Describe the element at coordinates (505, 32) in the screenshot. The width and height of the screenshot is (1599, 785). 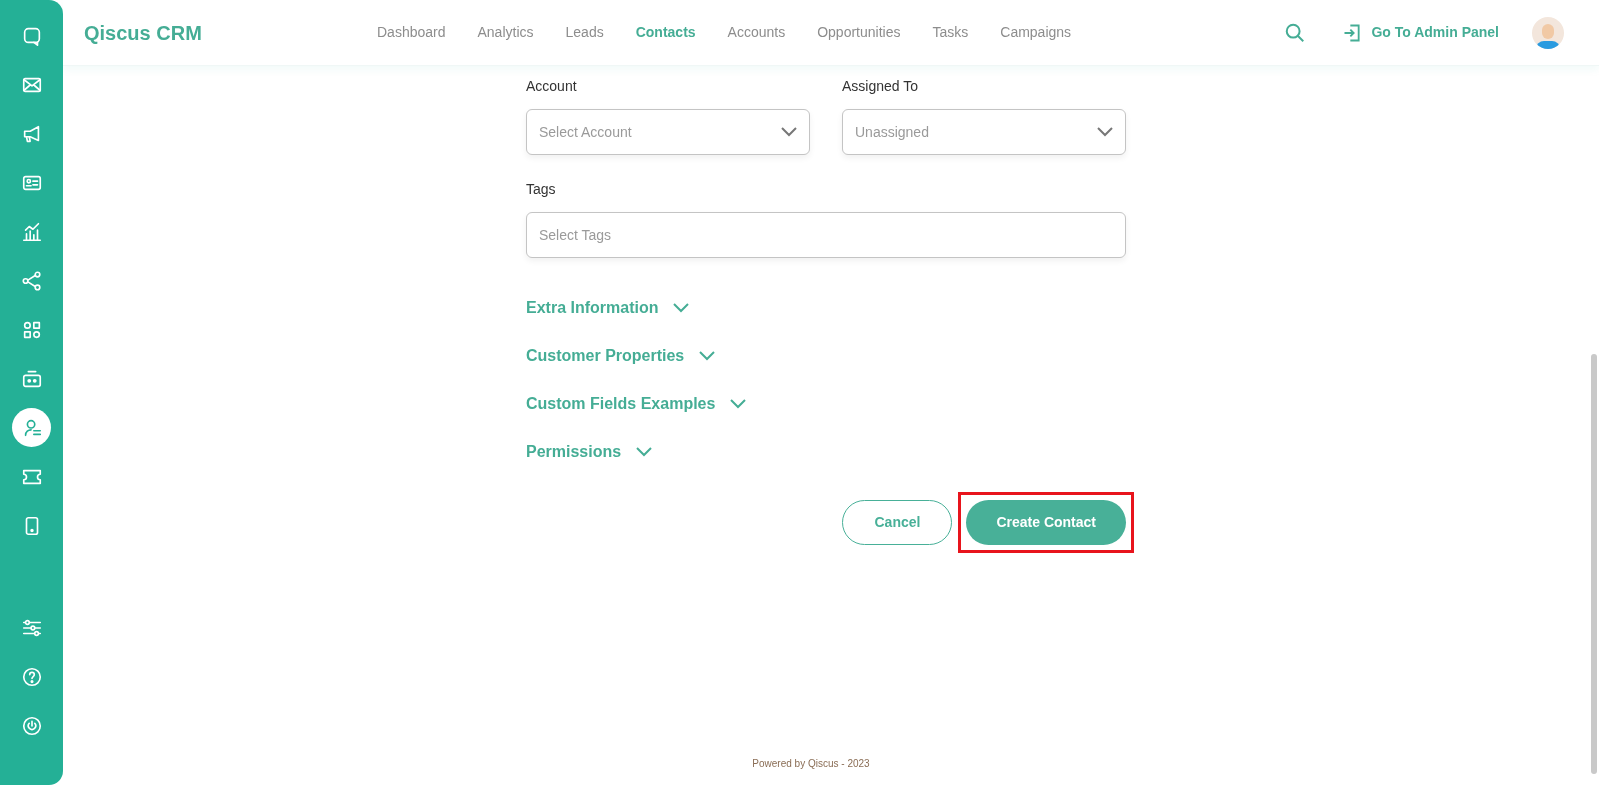
I see `nav-link: Analytics` at that location.